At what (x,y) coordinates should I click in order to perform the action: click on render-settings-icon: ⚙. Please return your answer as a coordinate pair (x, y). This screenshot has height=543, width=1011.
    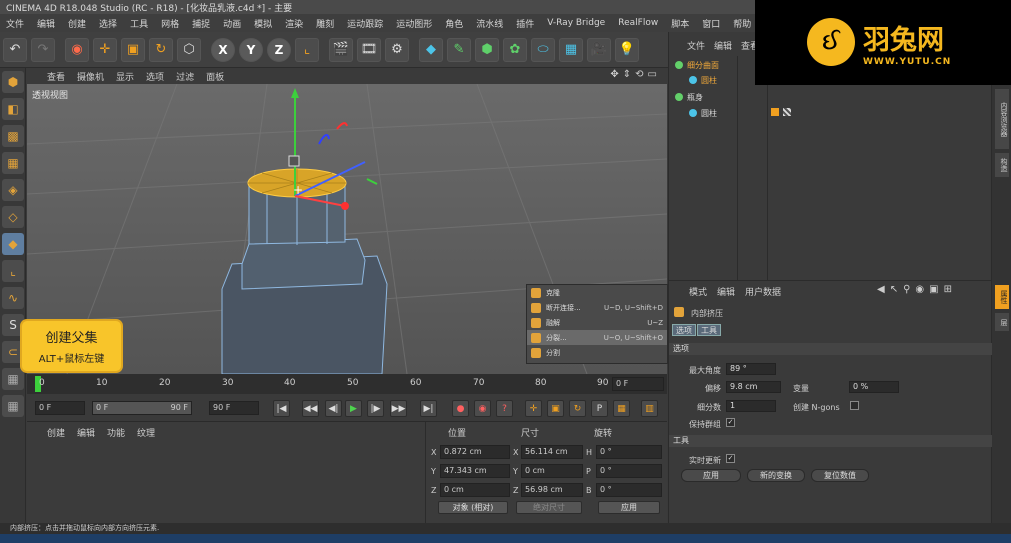
    Looking at the image, I should click on (397, 49).